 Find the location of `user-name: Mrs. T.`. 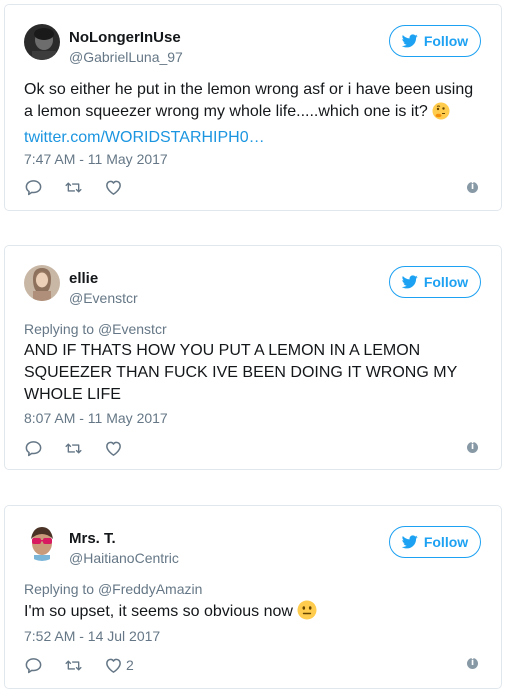

user-name: Mrs. T. is located at coordinates (92, 538).